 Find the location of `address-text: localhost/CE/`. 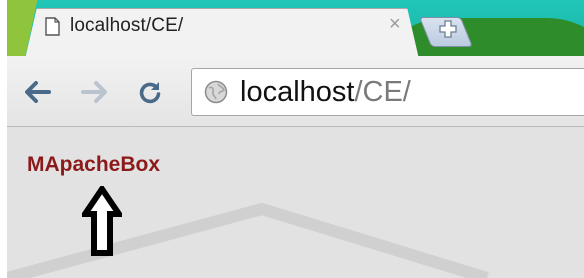

address-text: localhost/CE/ is located at coordinates (325, 92).